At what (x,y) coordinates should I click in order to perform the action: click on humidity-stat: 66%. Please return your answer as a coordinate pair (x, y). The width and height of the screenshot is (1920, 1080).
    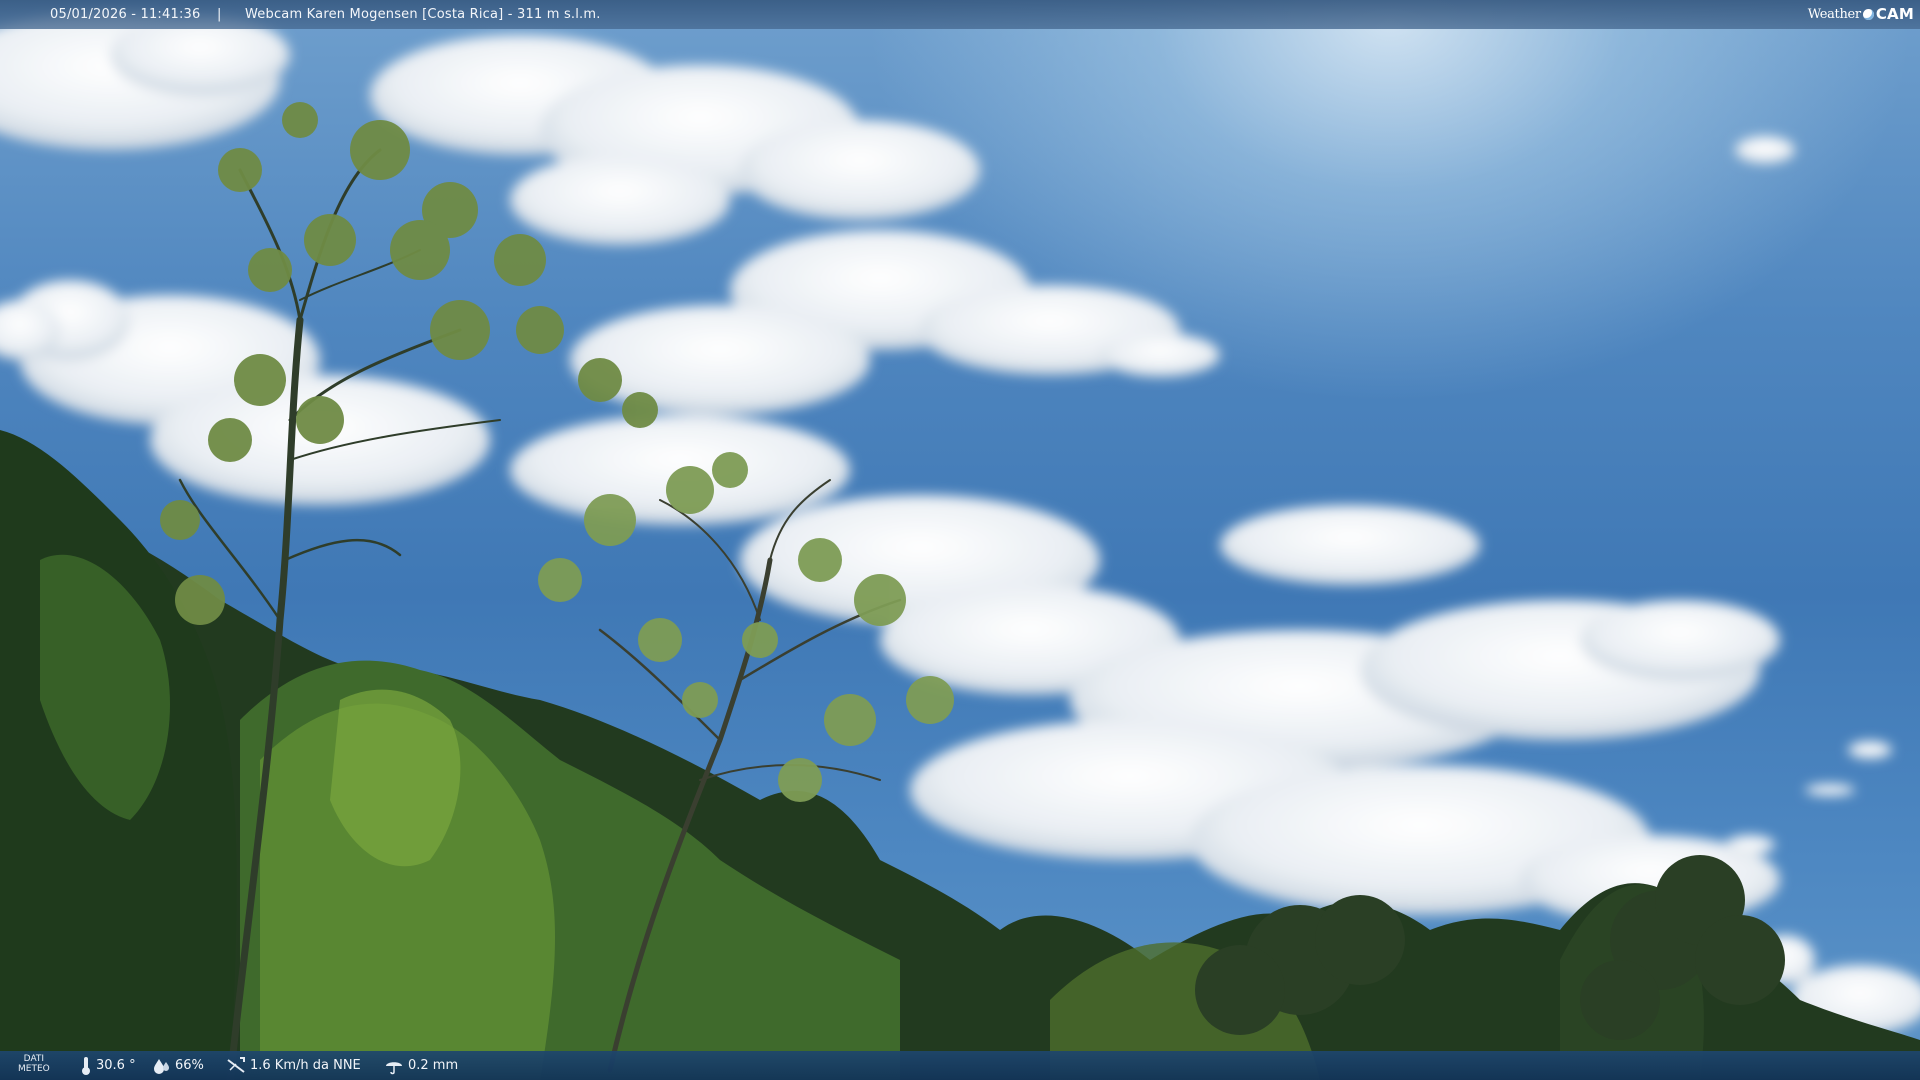
    Looking at the image, I should click on (178, 1065).